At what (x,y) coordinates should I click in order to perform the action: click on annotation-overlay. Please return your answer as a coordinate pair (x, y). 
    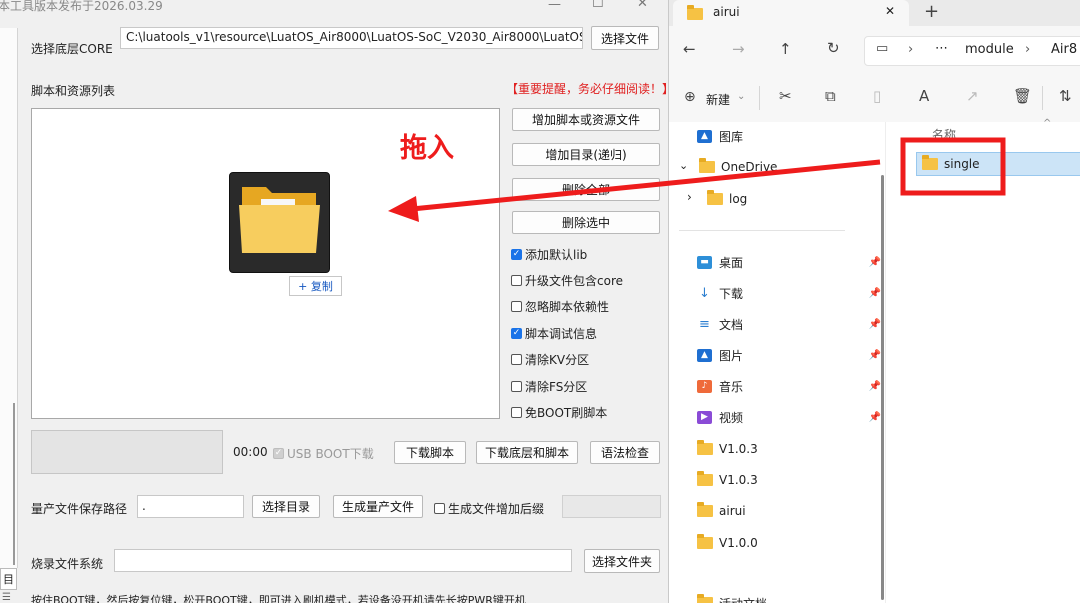
    Looking at the image, I should click on (697, 179).